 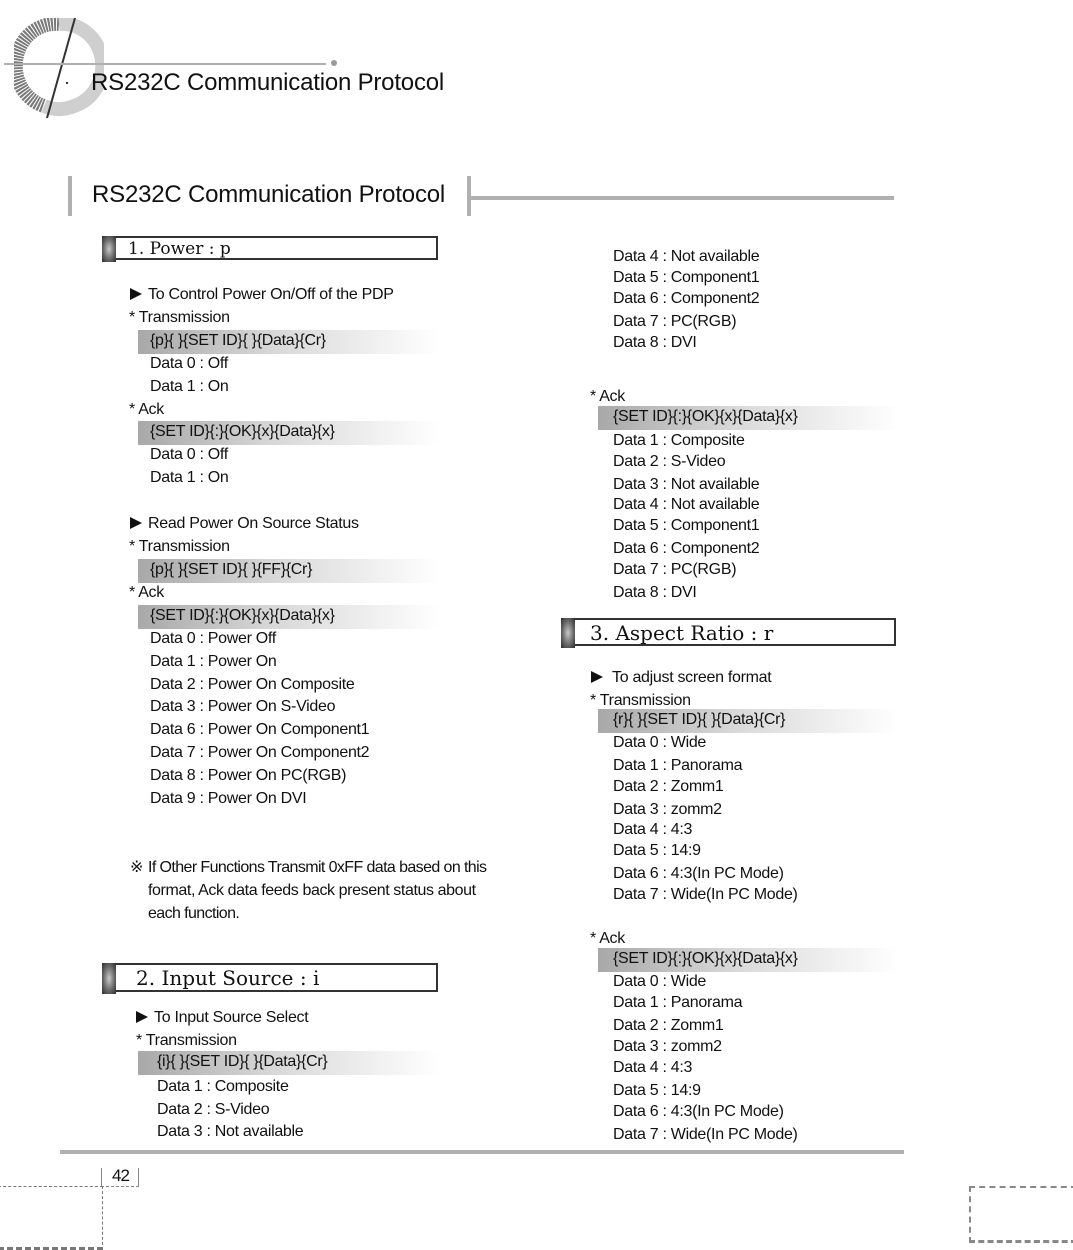 I want to click on input-source-data: Data 7 : PC(RGB), so click(x=675, y=321).